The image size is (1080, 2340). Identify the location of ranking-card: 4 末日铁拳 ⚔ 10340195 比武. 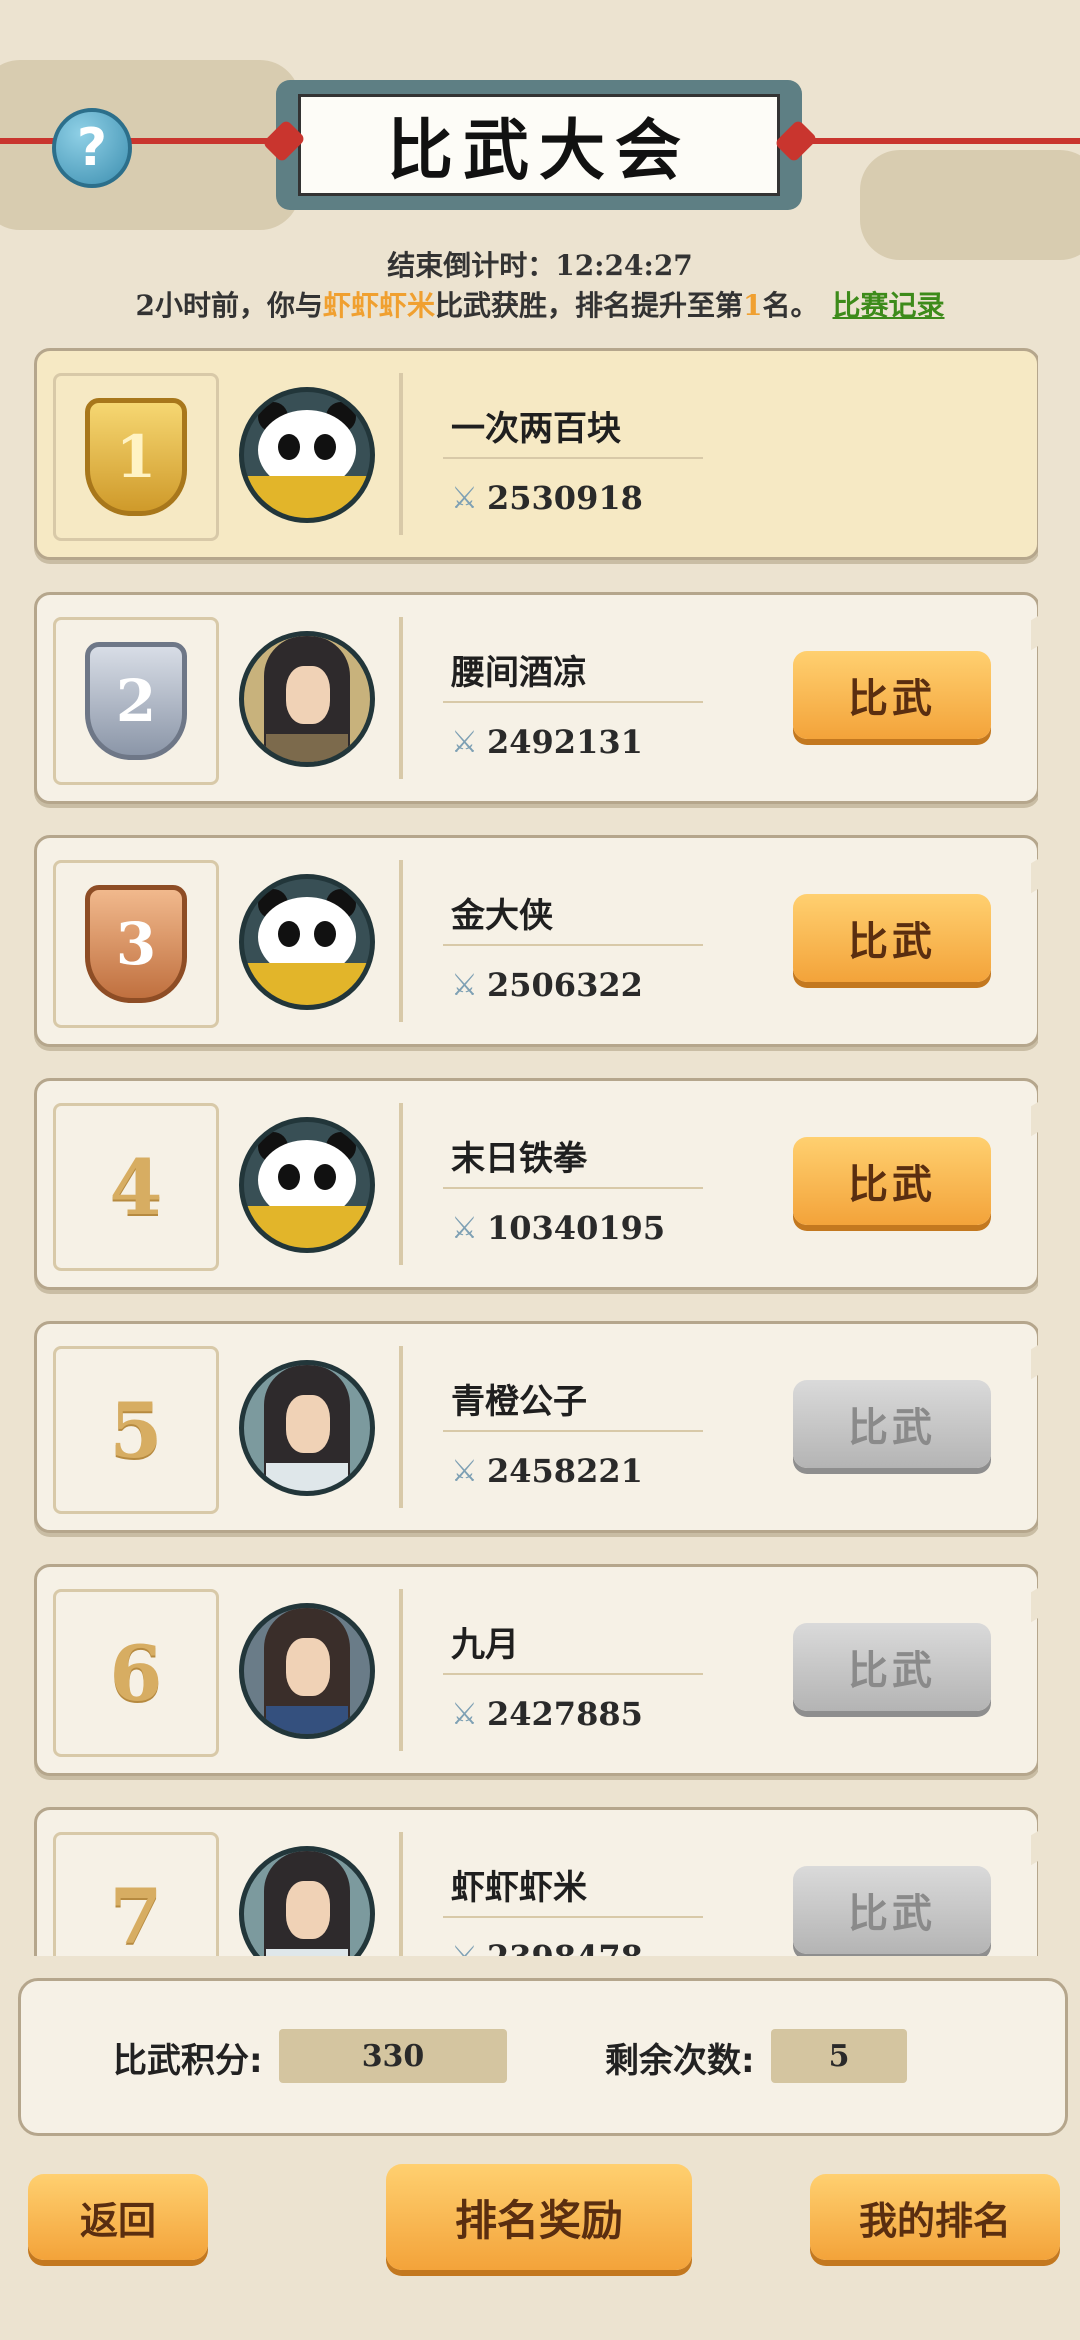
(536, 1184).